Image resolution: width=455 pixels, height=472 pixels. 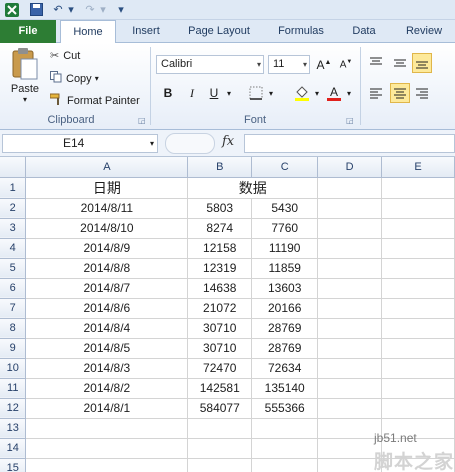 What do you see at coordinates (285, 308) in the screenshot?
I see `cell-value-c: 20166` at bounding box center [285, 308].